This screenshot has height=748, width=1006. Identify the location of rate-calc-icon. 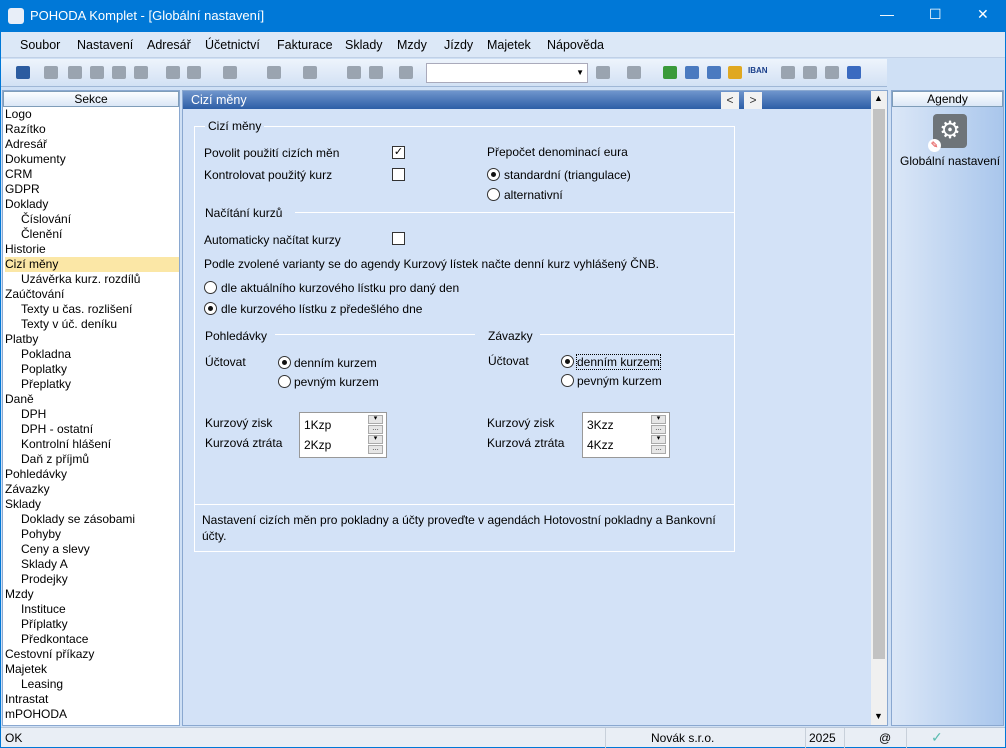
(692, 72).